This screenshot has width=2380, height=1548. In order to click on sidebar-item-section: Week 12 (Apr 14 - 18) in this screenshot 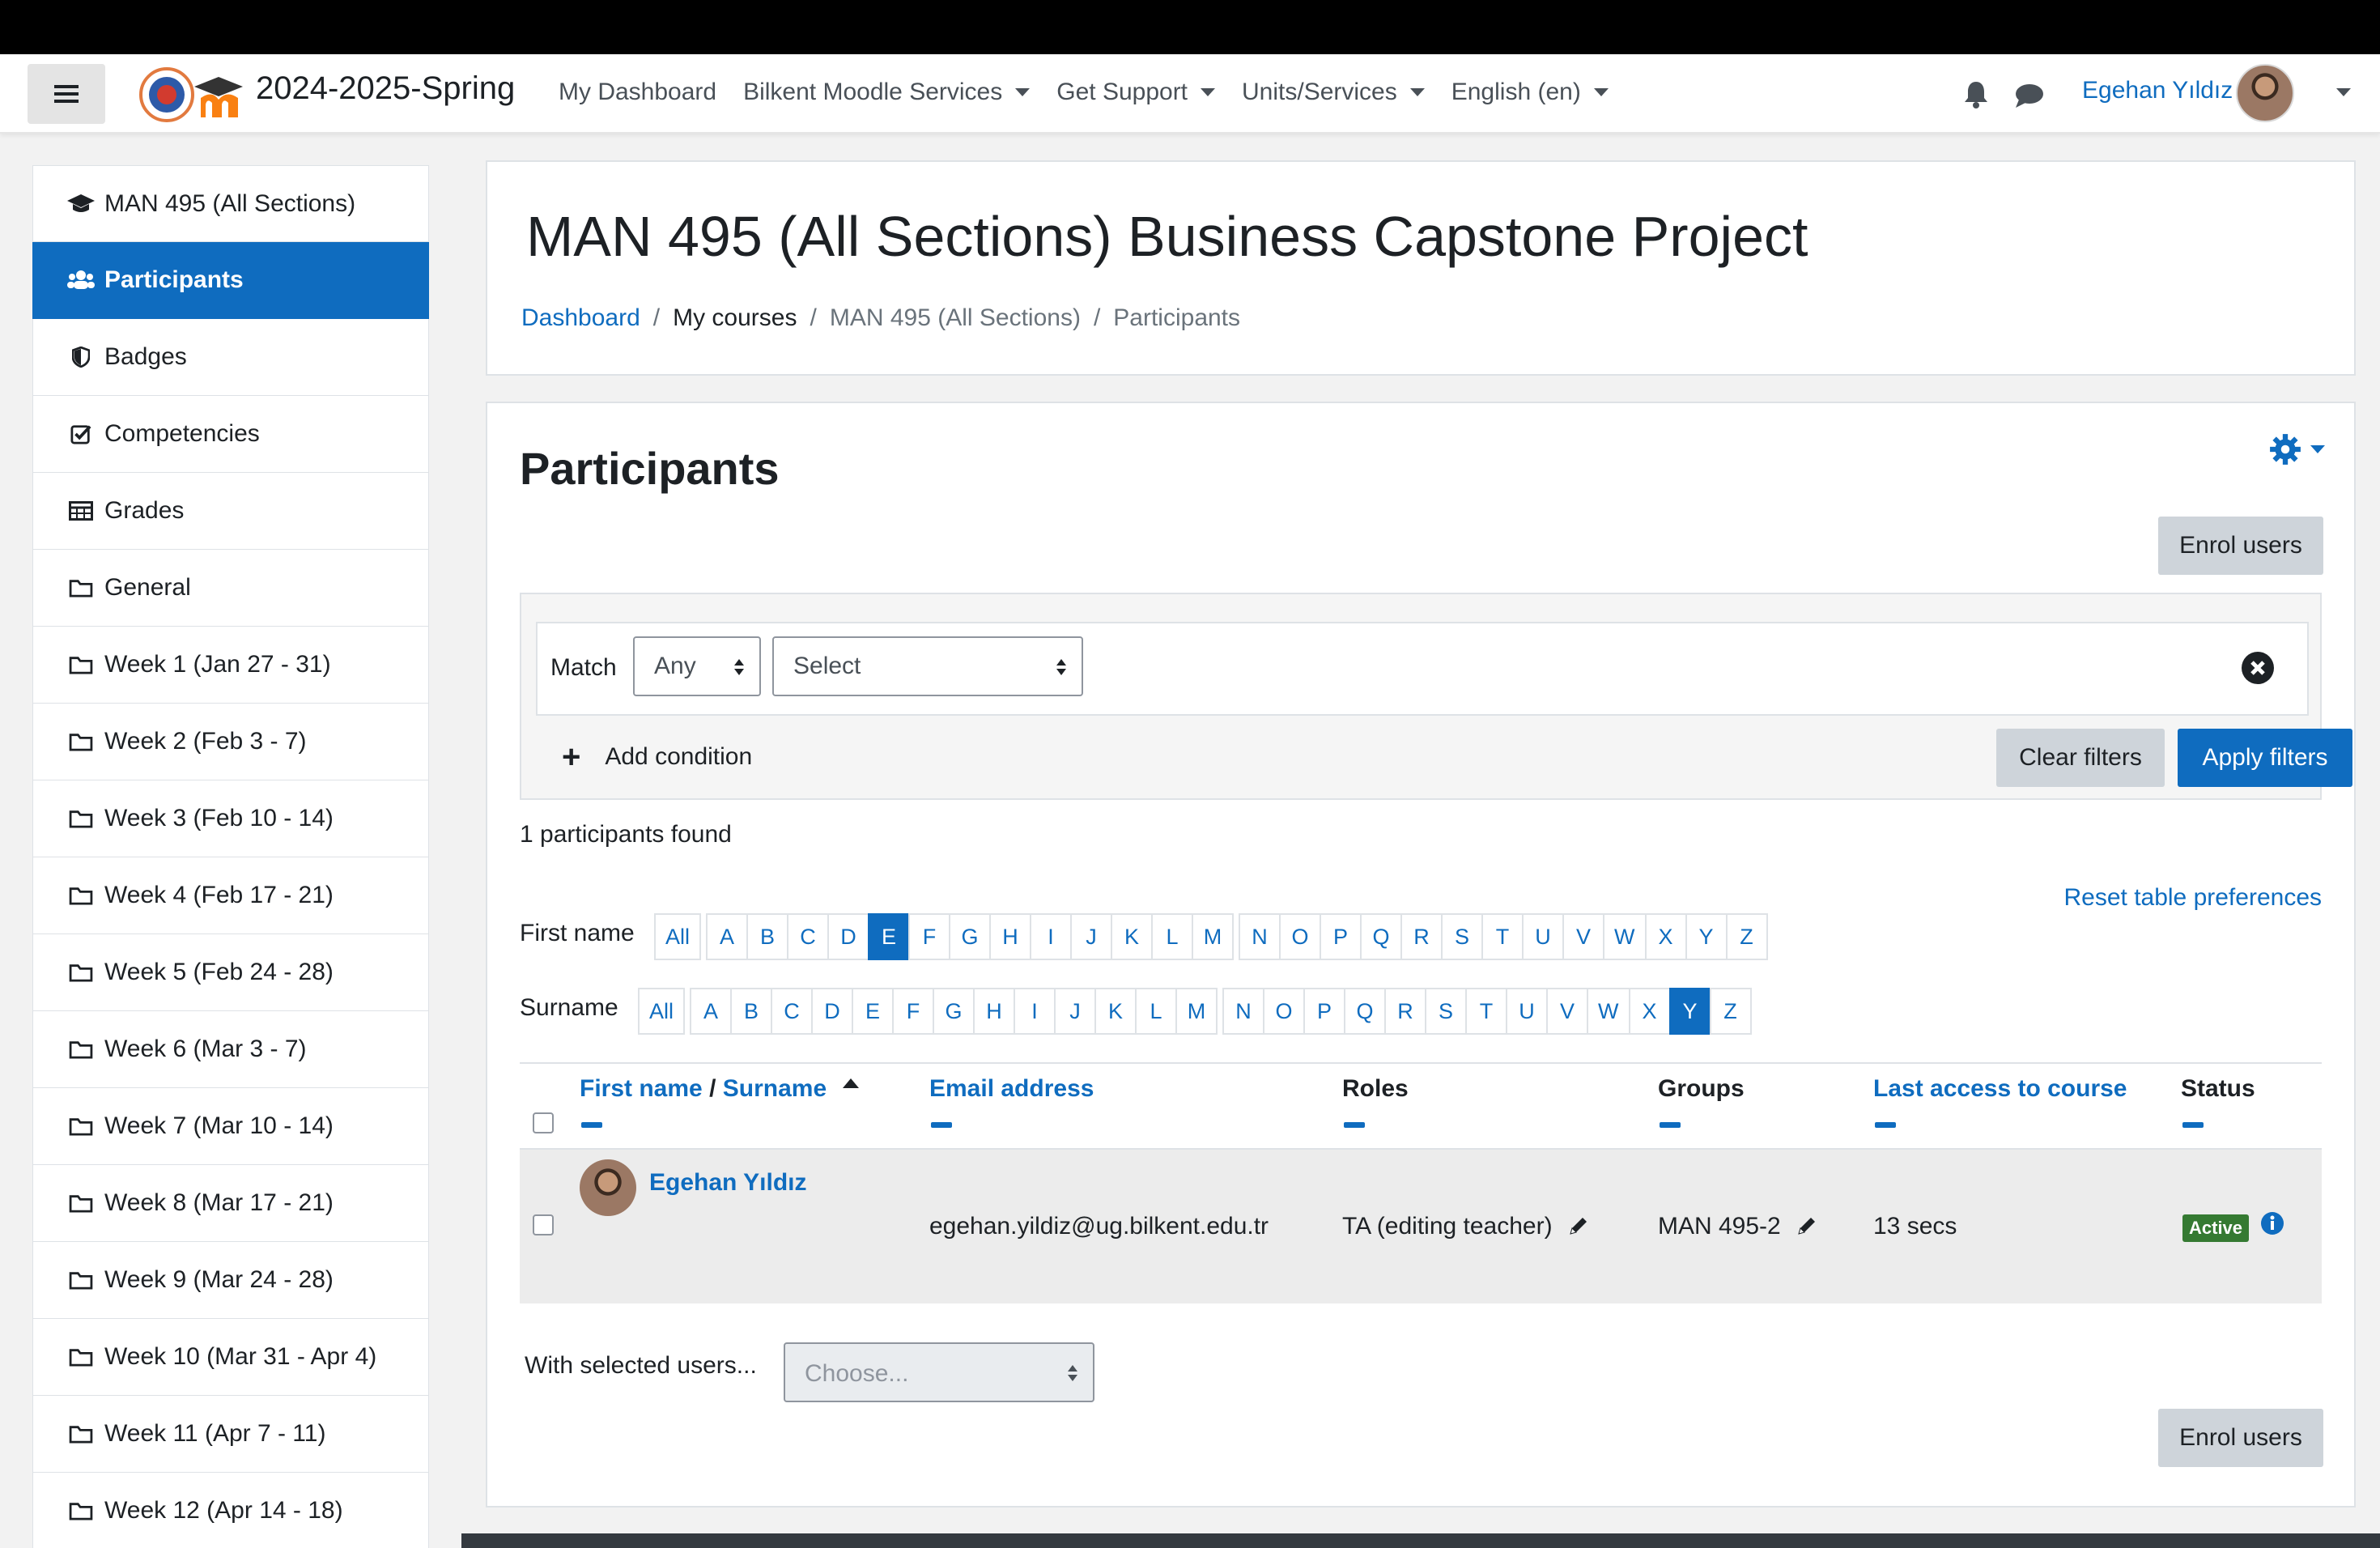, I will do `click(230, 1511)`.